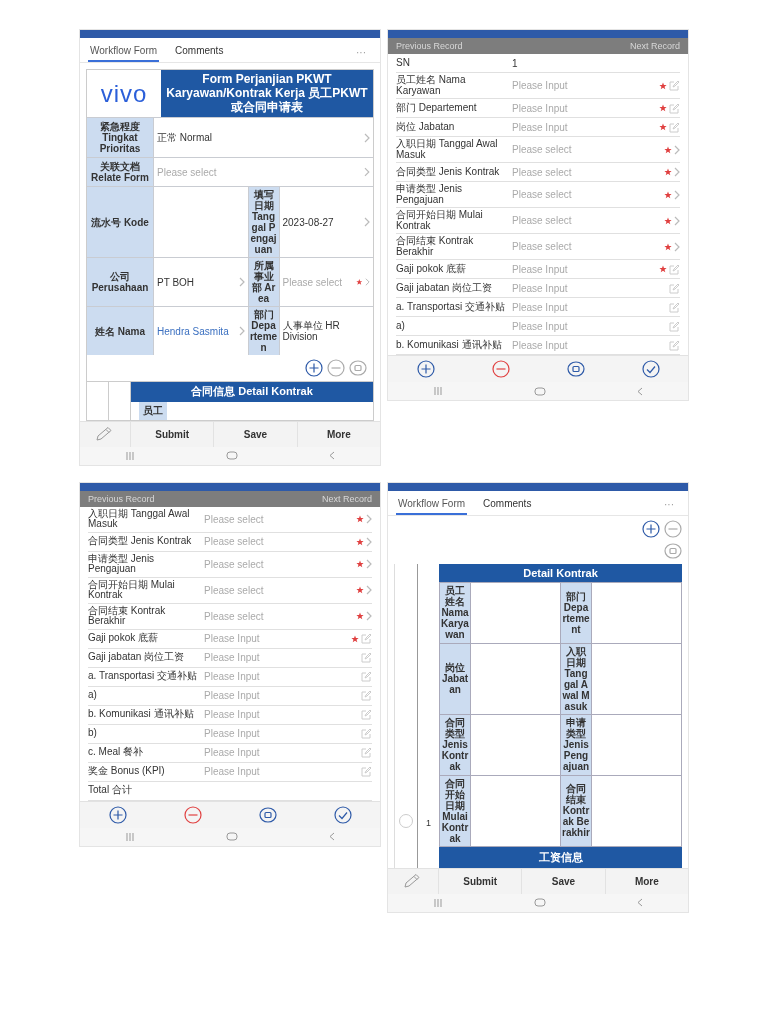 The height and width of the screenshot is (1024, 768). What do you see at coordinates (263, 222) in the screenshot?
I see `field-label: 填写日期 Tanggal Pengajuan` at bounding box center [263, 222].